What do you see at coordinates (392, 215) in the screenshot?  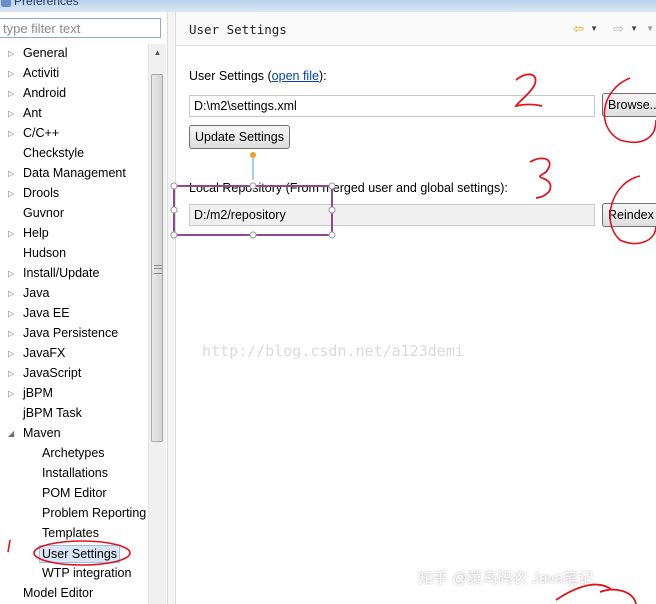 I see `local-repository-field: D:/m2/repository` at bounding box center [392, 215].